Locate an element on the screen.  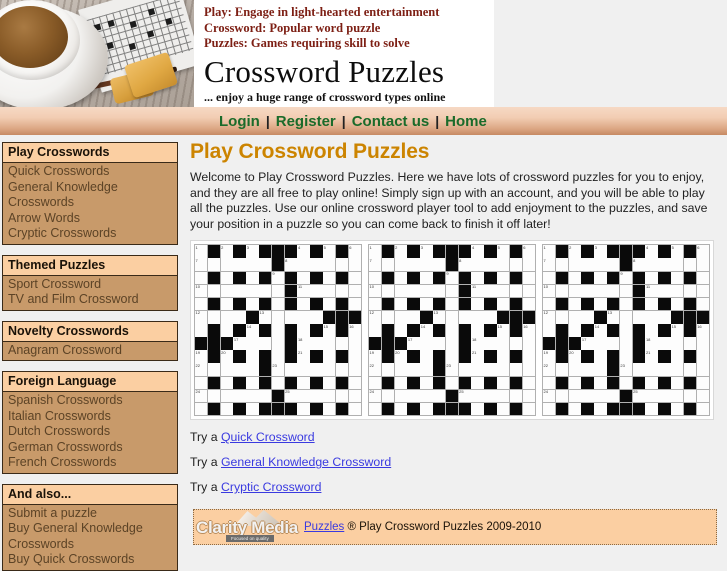
sidebar-item-buy-general-knowledge-crosswords: Buy General Knowledge Crosswords is located at coordinates (90, 536).